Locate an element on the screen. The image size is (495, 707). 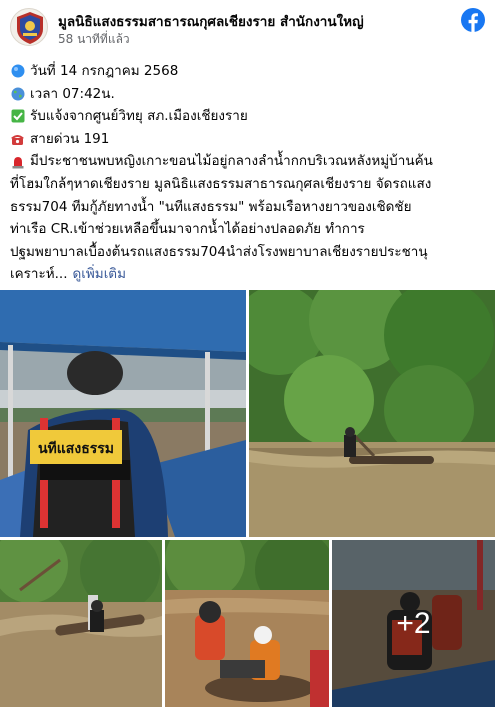
siren-icon is located at coordinates (17, 161).